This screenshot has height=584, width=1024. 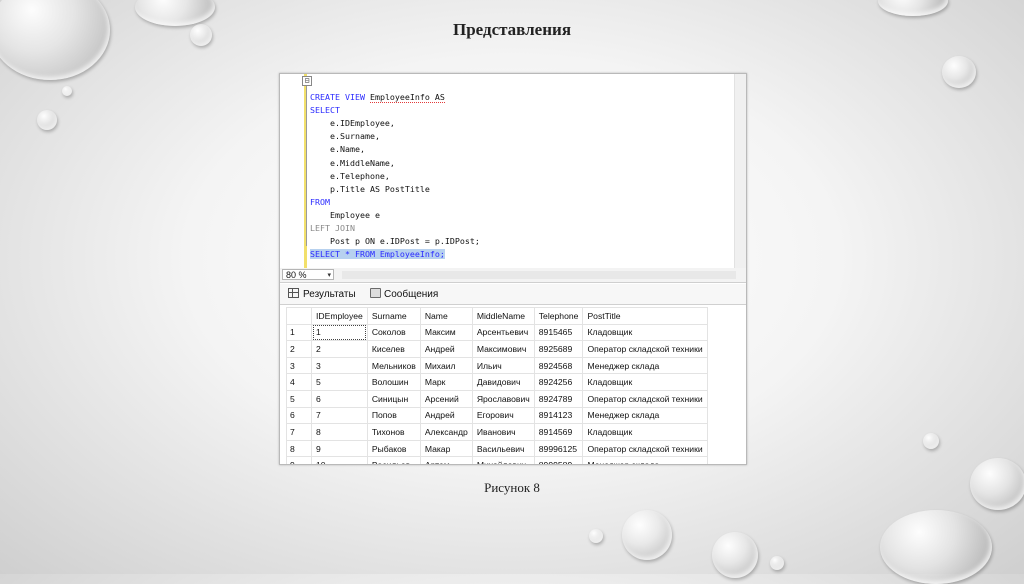 What do you see at coordinates (393, 316) in the screenshot?
I see `column-header: Surname` at bounding box center [393, 316].